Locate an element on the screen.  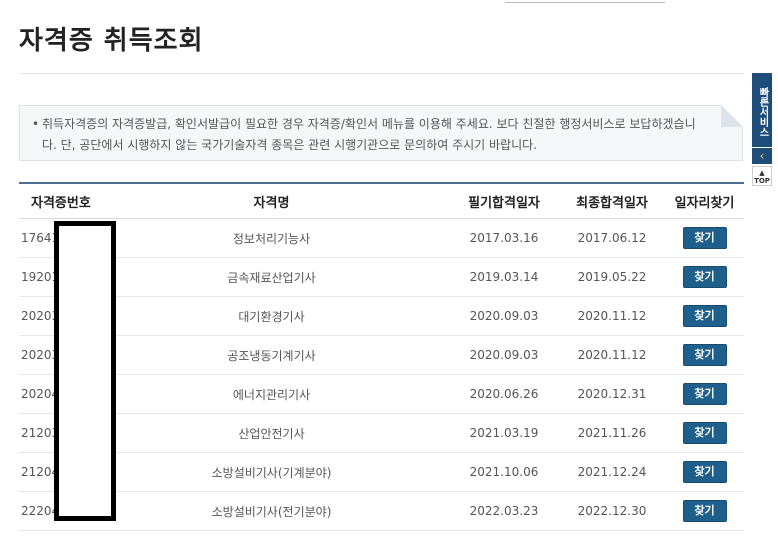
written-date: 2020.06.26 is located at coordinates (504, 394).